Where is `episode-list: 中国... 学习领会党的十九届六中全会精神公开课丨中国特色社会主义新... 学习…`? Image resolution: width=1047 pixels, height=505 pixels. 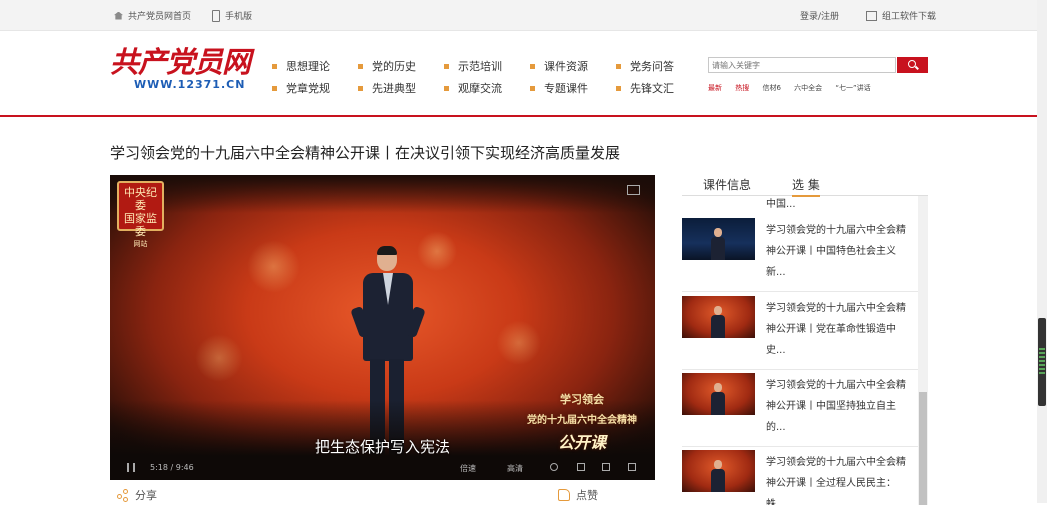
episode-list: 中国... 学习领会党的十九届六中全会精神公开课丨中国特色社会主义新... 学习… is located at coordinates (800, 350).